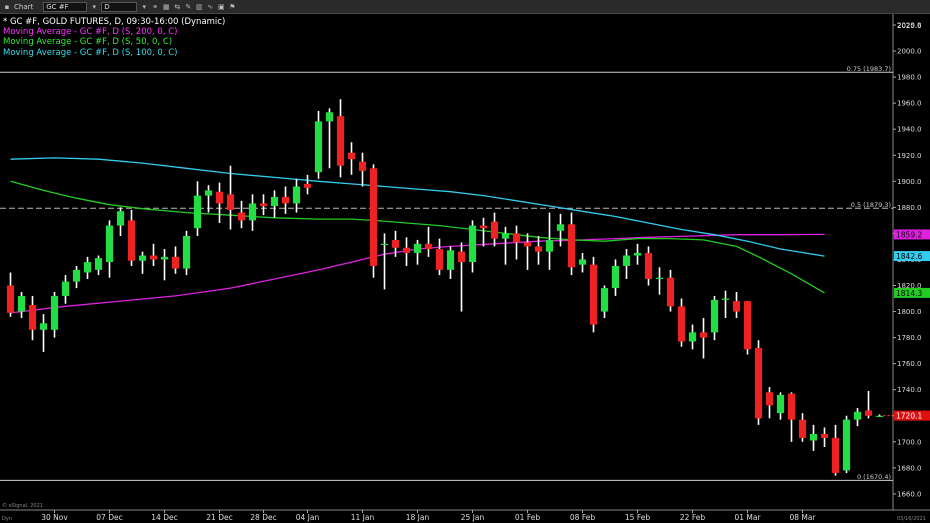 The width and height of the screenshot is (930, 523). Describe the element at coordinates (909, 293) in the screenshot. I see `ma-badge-label: 1814.3` at that location.